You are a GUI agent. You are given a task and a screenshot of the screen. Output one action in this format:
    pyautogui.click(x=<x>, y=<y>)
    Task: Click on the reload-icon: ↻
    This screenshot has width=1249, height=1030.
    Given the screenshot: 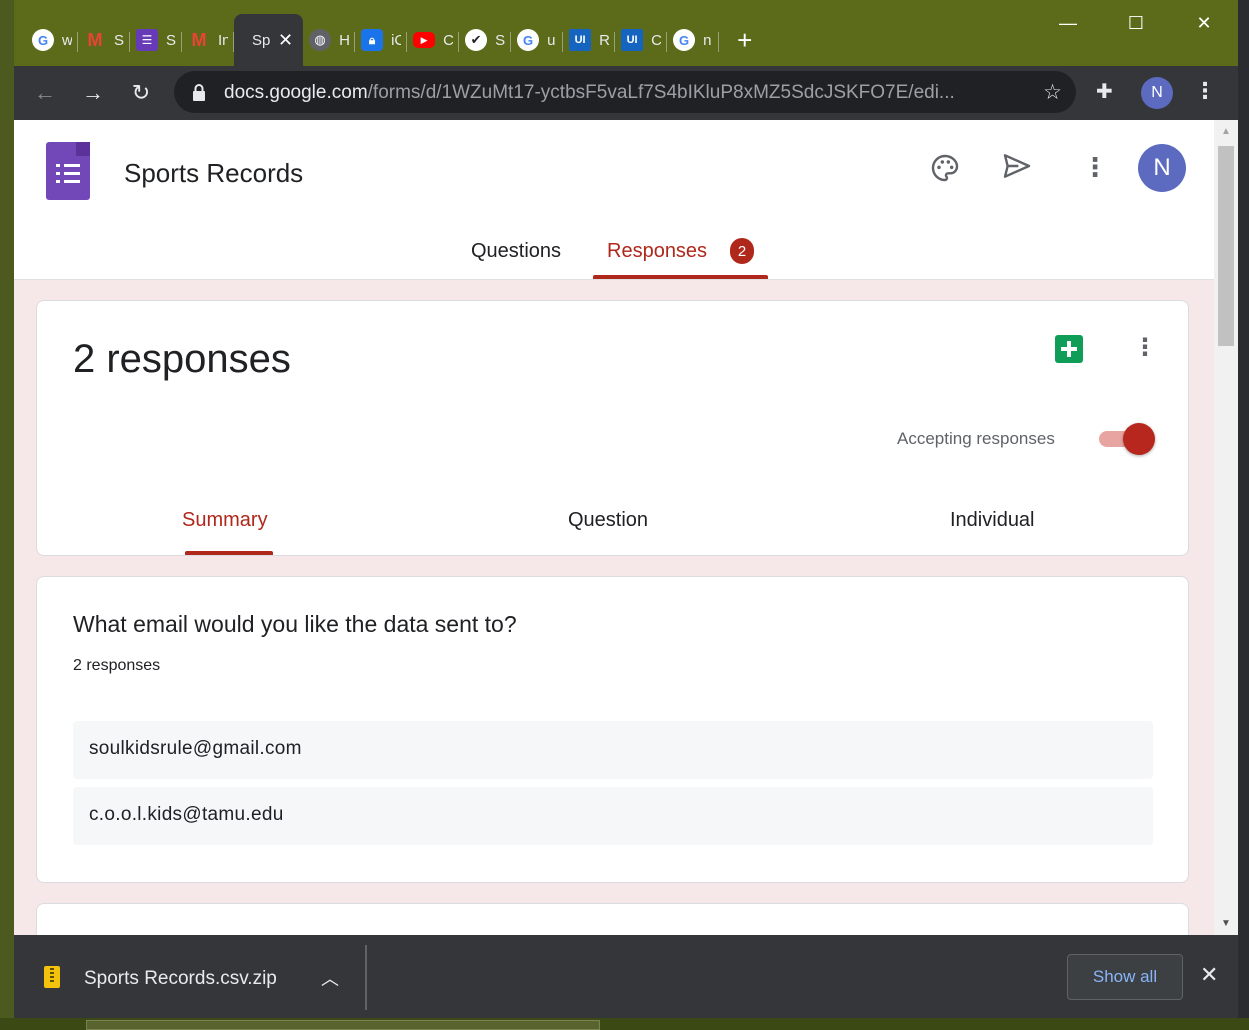 What is the action you would take?
    pyautogui.click(x=141, y=93)
    